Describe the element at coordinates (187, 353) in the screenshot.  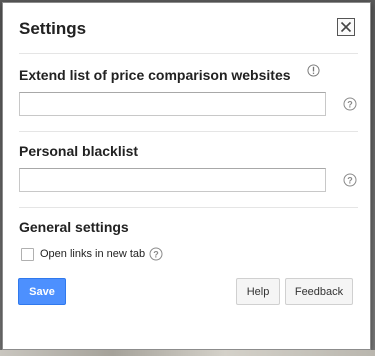
I see `background-strip` at that location.